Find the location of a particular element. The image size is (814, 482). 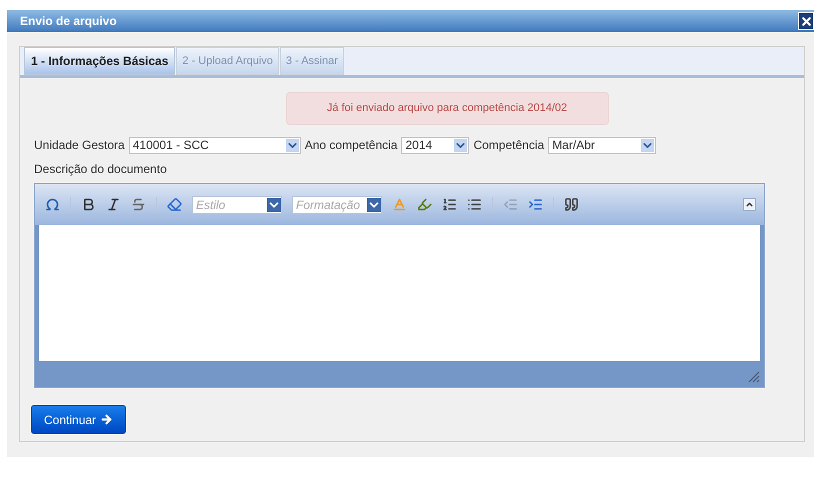

window-title: Envio de arquivo is located at coordinates (68, 21).